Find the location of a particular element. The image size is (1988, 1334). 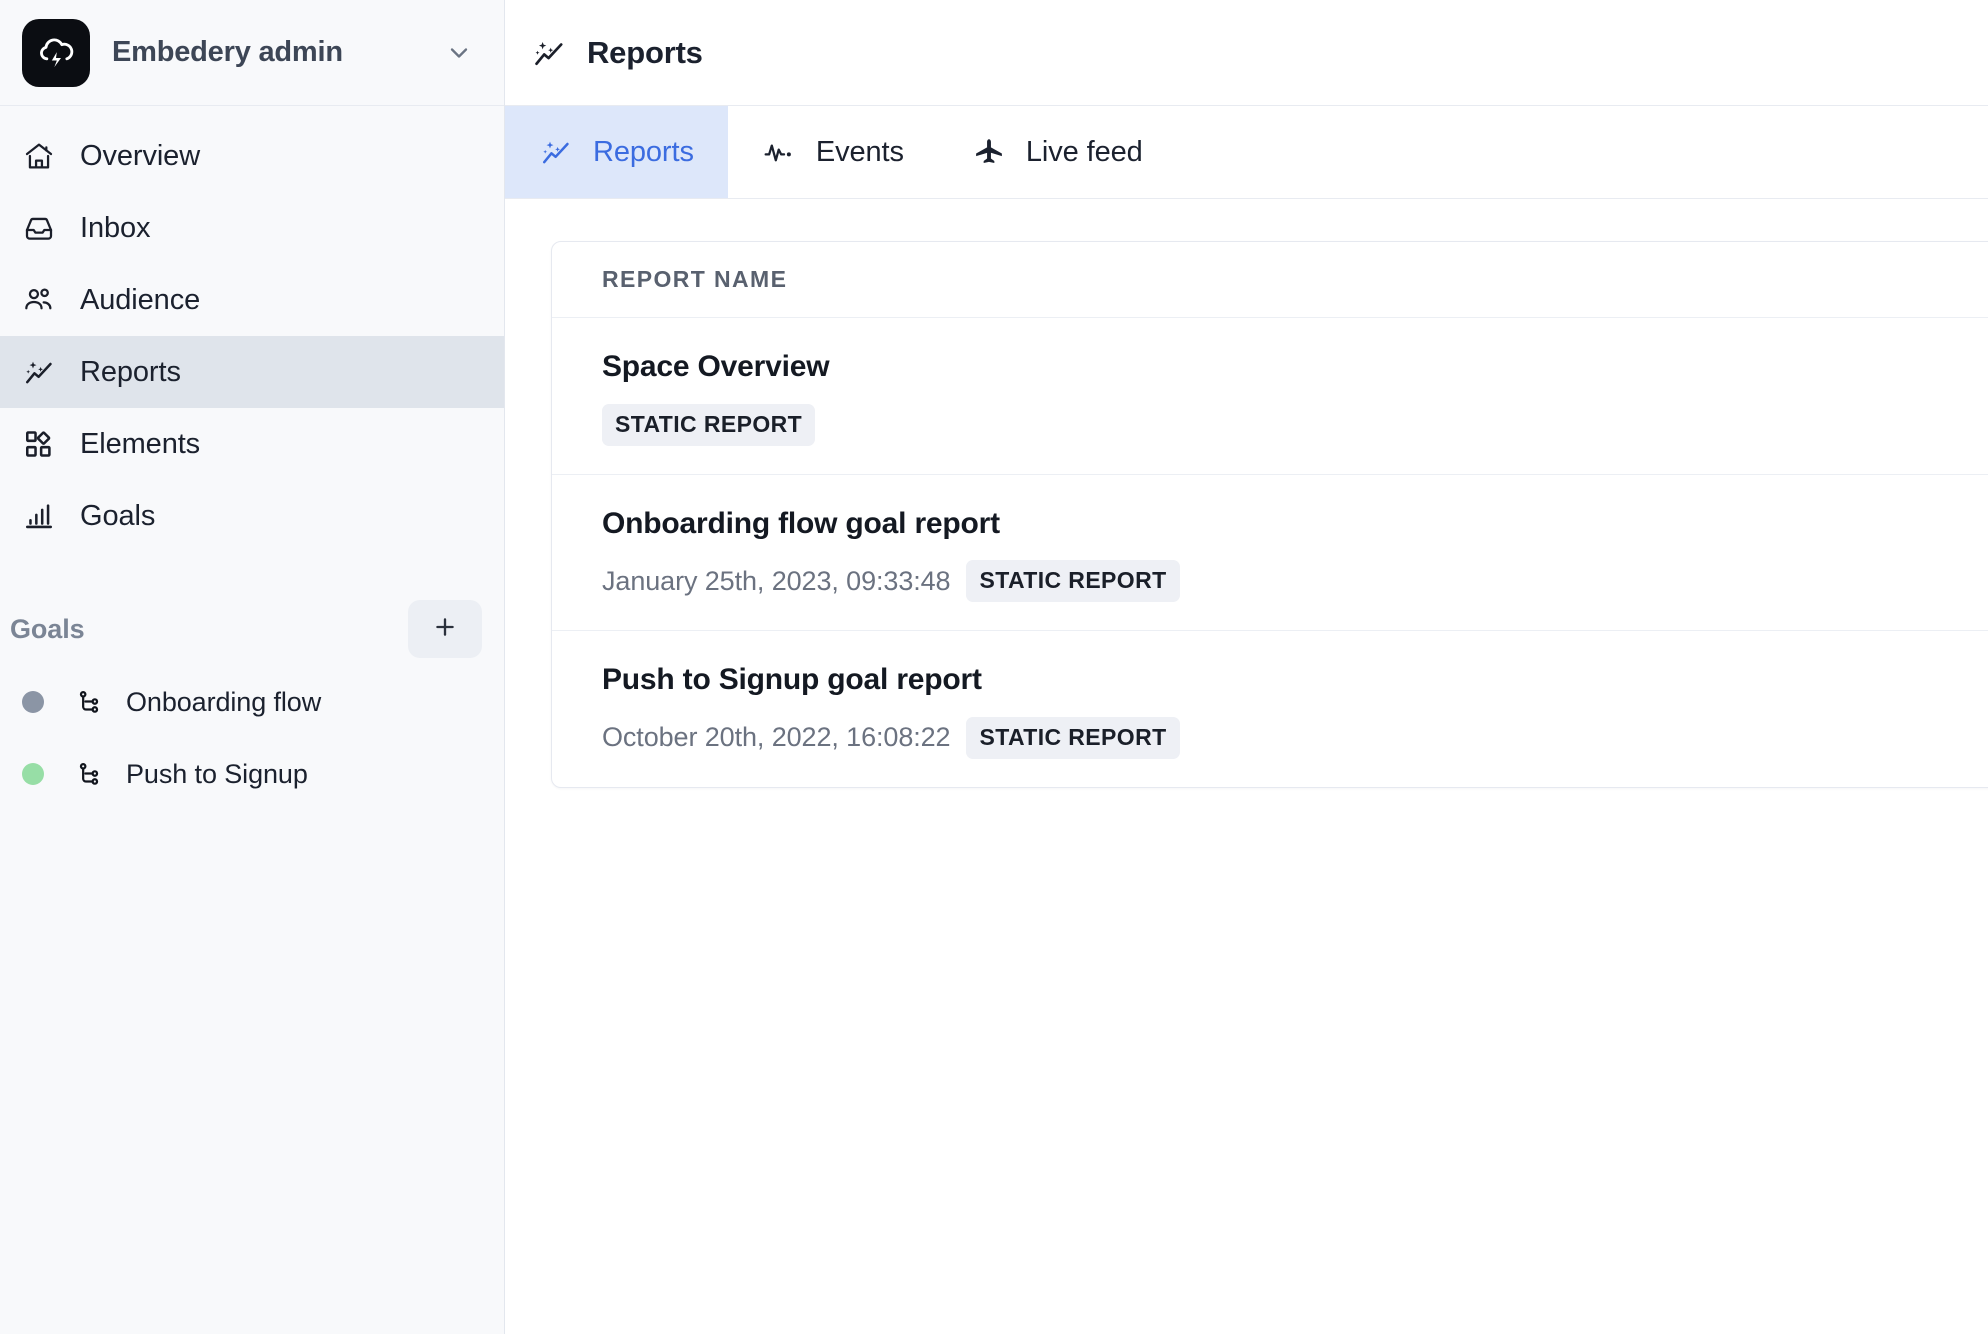

table-row: Space Overview STATIC REPORT is located at coordinates (1270, 396).